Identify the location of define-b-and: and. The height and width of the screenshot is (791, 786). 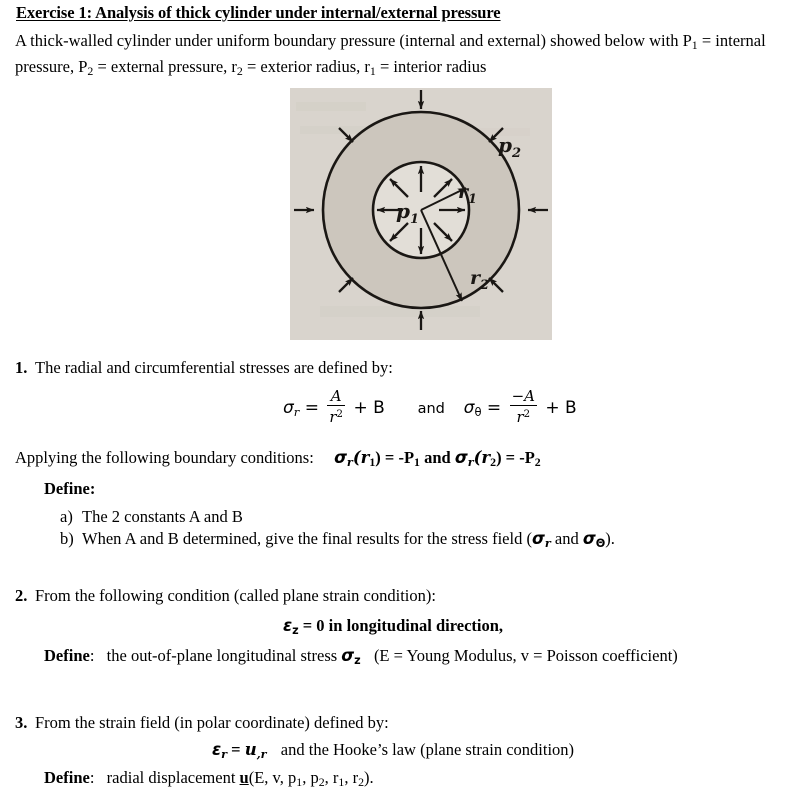
(566, 538).